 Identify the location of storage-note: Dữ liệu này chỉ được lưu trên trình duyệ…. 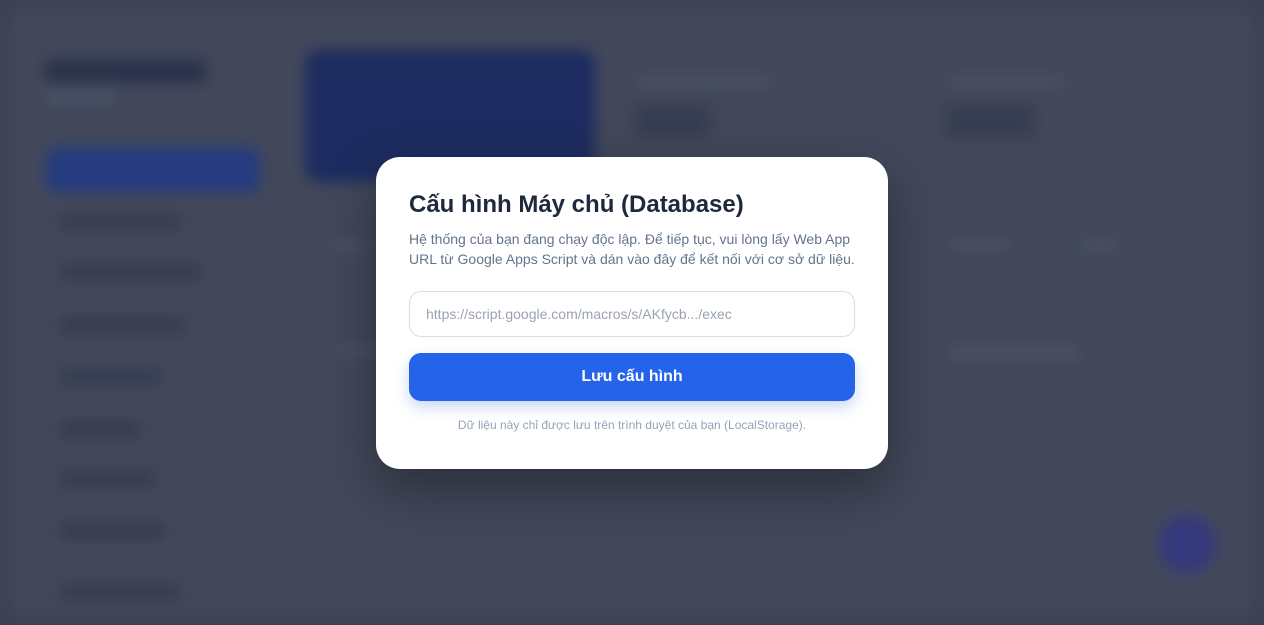
(632, 425).